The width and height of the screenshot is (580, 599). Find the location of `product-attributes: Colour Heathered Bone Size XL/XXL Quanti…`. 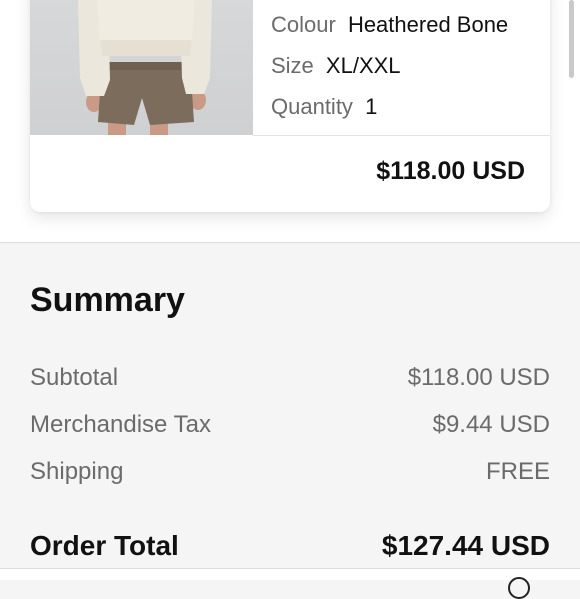

product-attributes: Colour Heathered Bone Size XL/XXL Quanti… is located at coordinates (389, 71).